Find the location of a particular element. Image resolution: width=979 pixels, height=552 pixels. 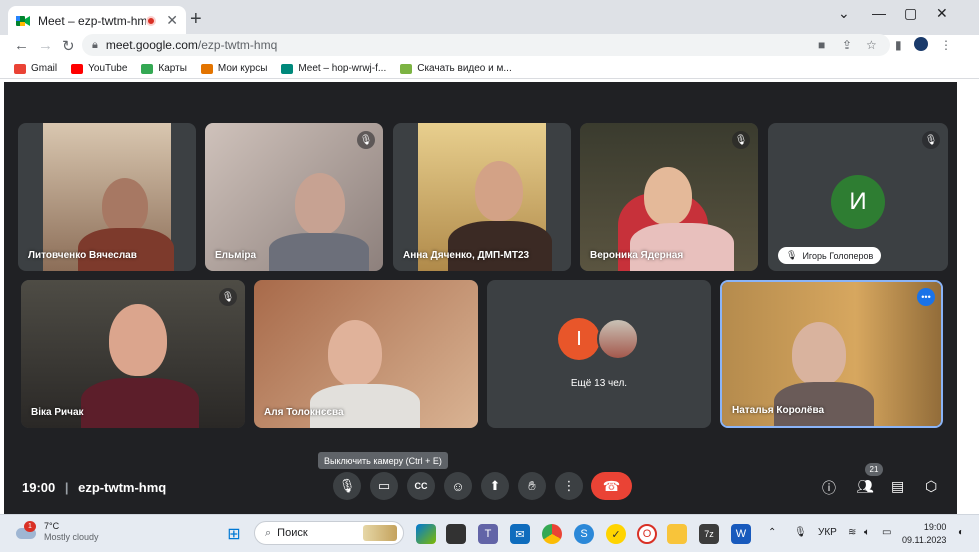

microphone-button: 🎙︎ is located at coordinates (347, 486).